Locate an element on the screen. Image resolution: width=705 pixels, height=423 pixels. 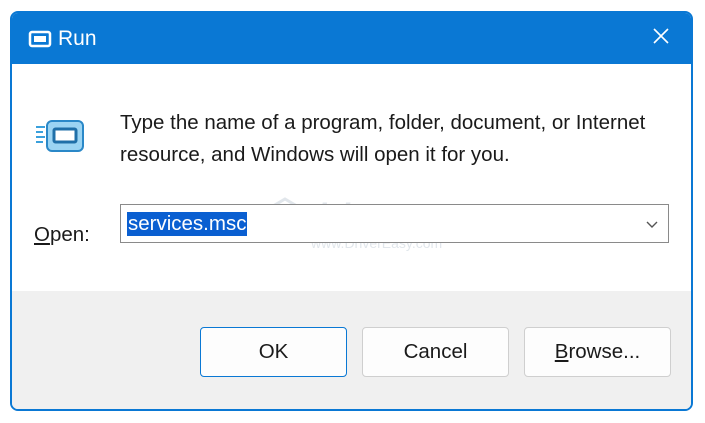
dropdown-button is located at coordinates (652, 224).